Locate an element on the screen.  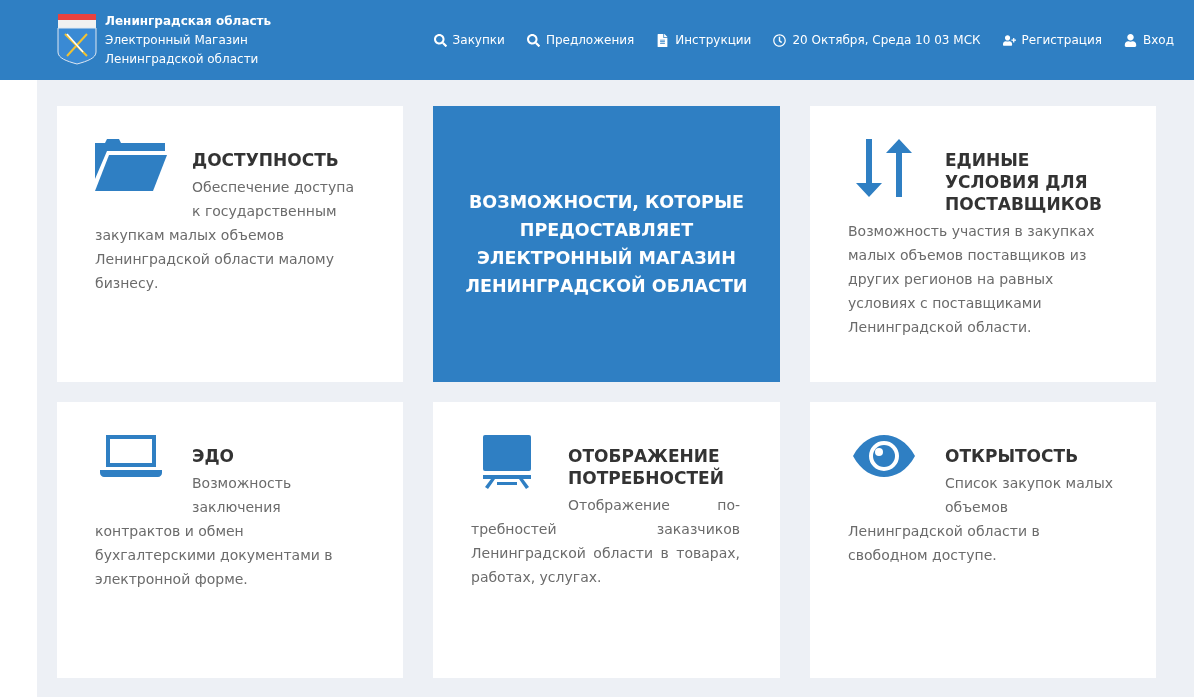
highlight-title: ВОЗМОЖНОСТИ, КОТОРЫЕ ПРЕДОСТАВЛЯЕТ ЭЛЕКТРОННЫЙ МАГАЗИН ЛЕНИНГРАДСКОЙ ОБЛАСТИ is located at coordinates (606, 244).